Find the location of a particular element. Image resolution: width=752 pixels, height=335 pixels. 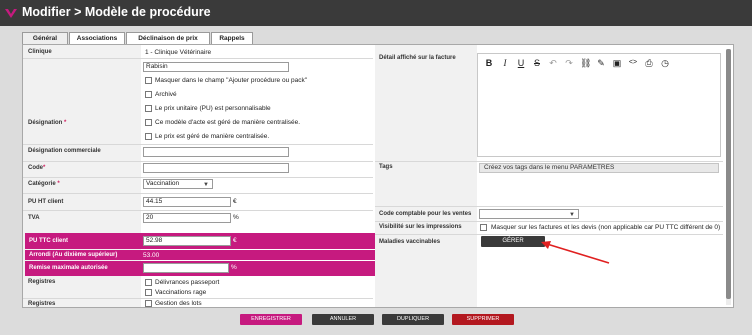

archive-label: Archivé is located at coordinates (166, 94).